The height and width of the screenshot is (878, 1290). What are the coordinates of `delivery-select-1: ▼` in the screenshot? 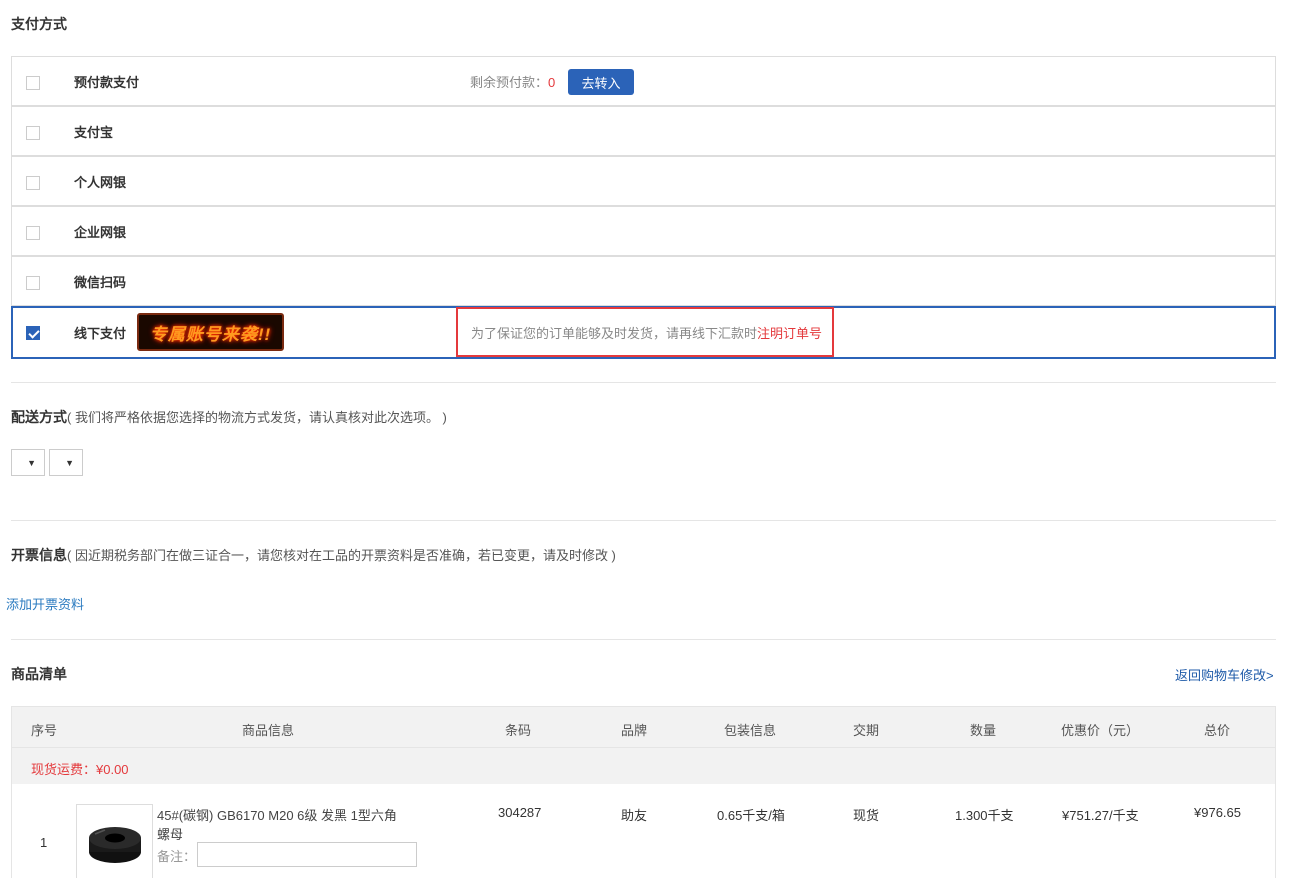 It's located at (28, 462).